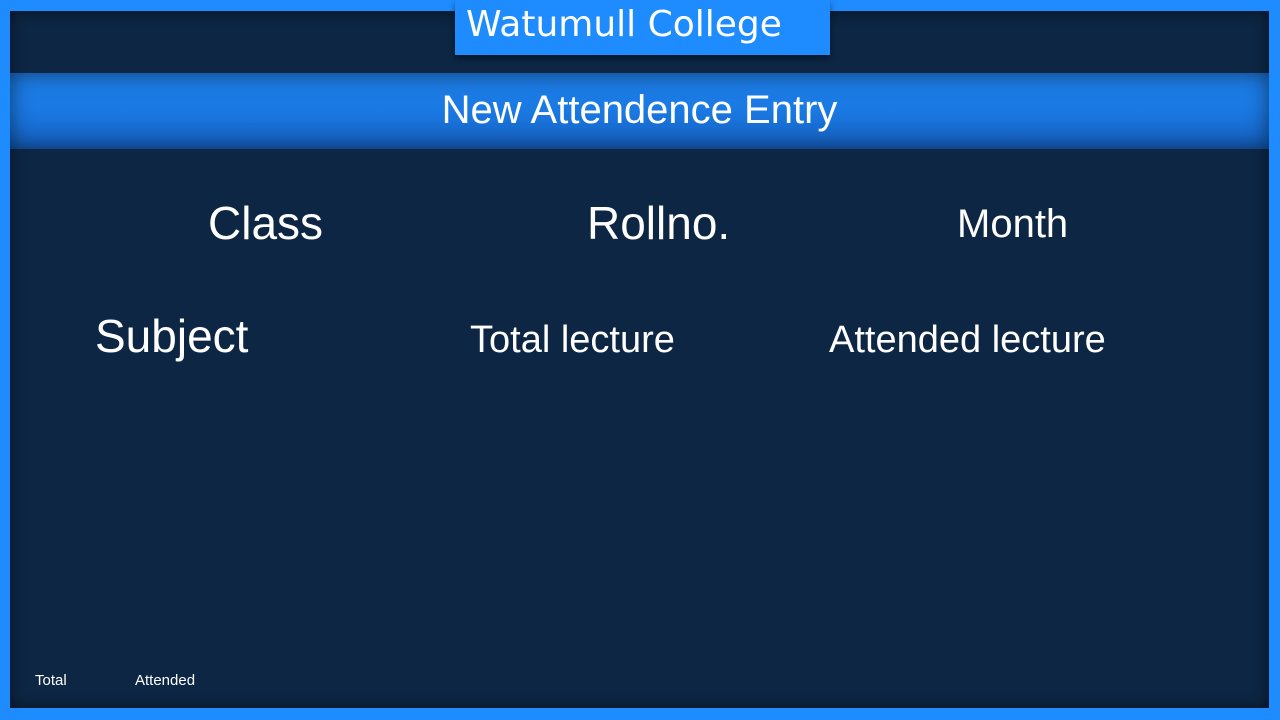 This screenshot has height=720, width=1280. I want to click on total-lecture-label: Total lecture, so click(572, 340).